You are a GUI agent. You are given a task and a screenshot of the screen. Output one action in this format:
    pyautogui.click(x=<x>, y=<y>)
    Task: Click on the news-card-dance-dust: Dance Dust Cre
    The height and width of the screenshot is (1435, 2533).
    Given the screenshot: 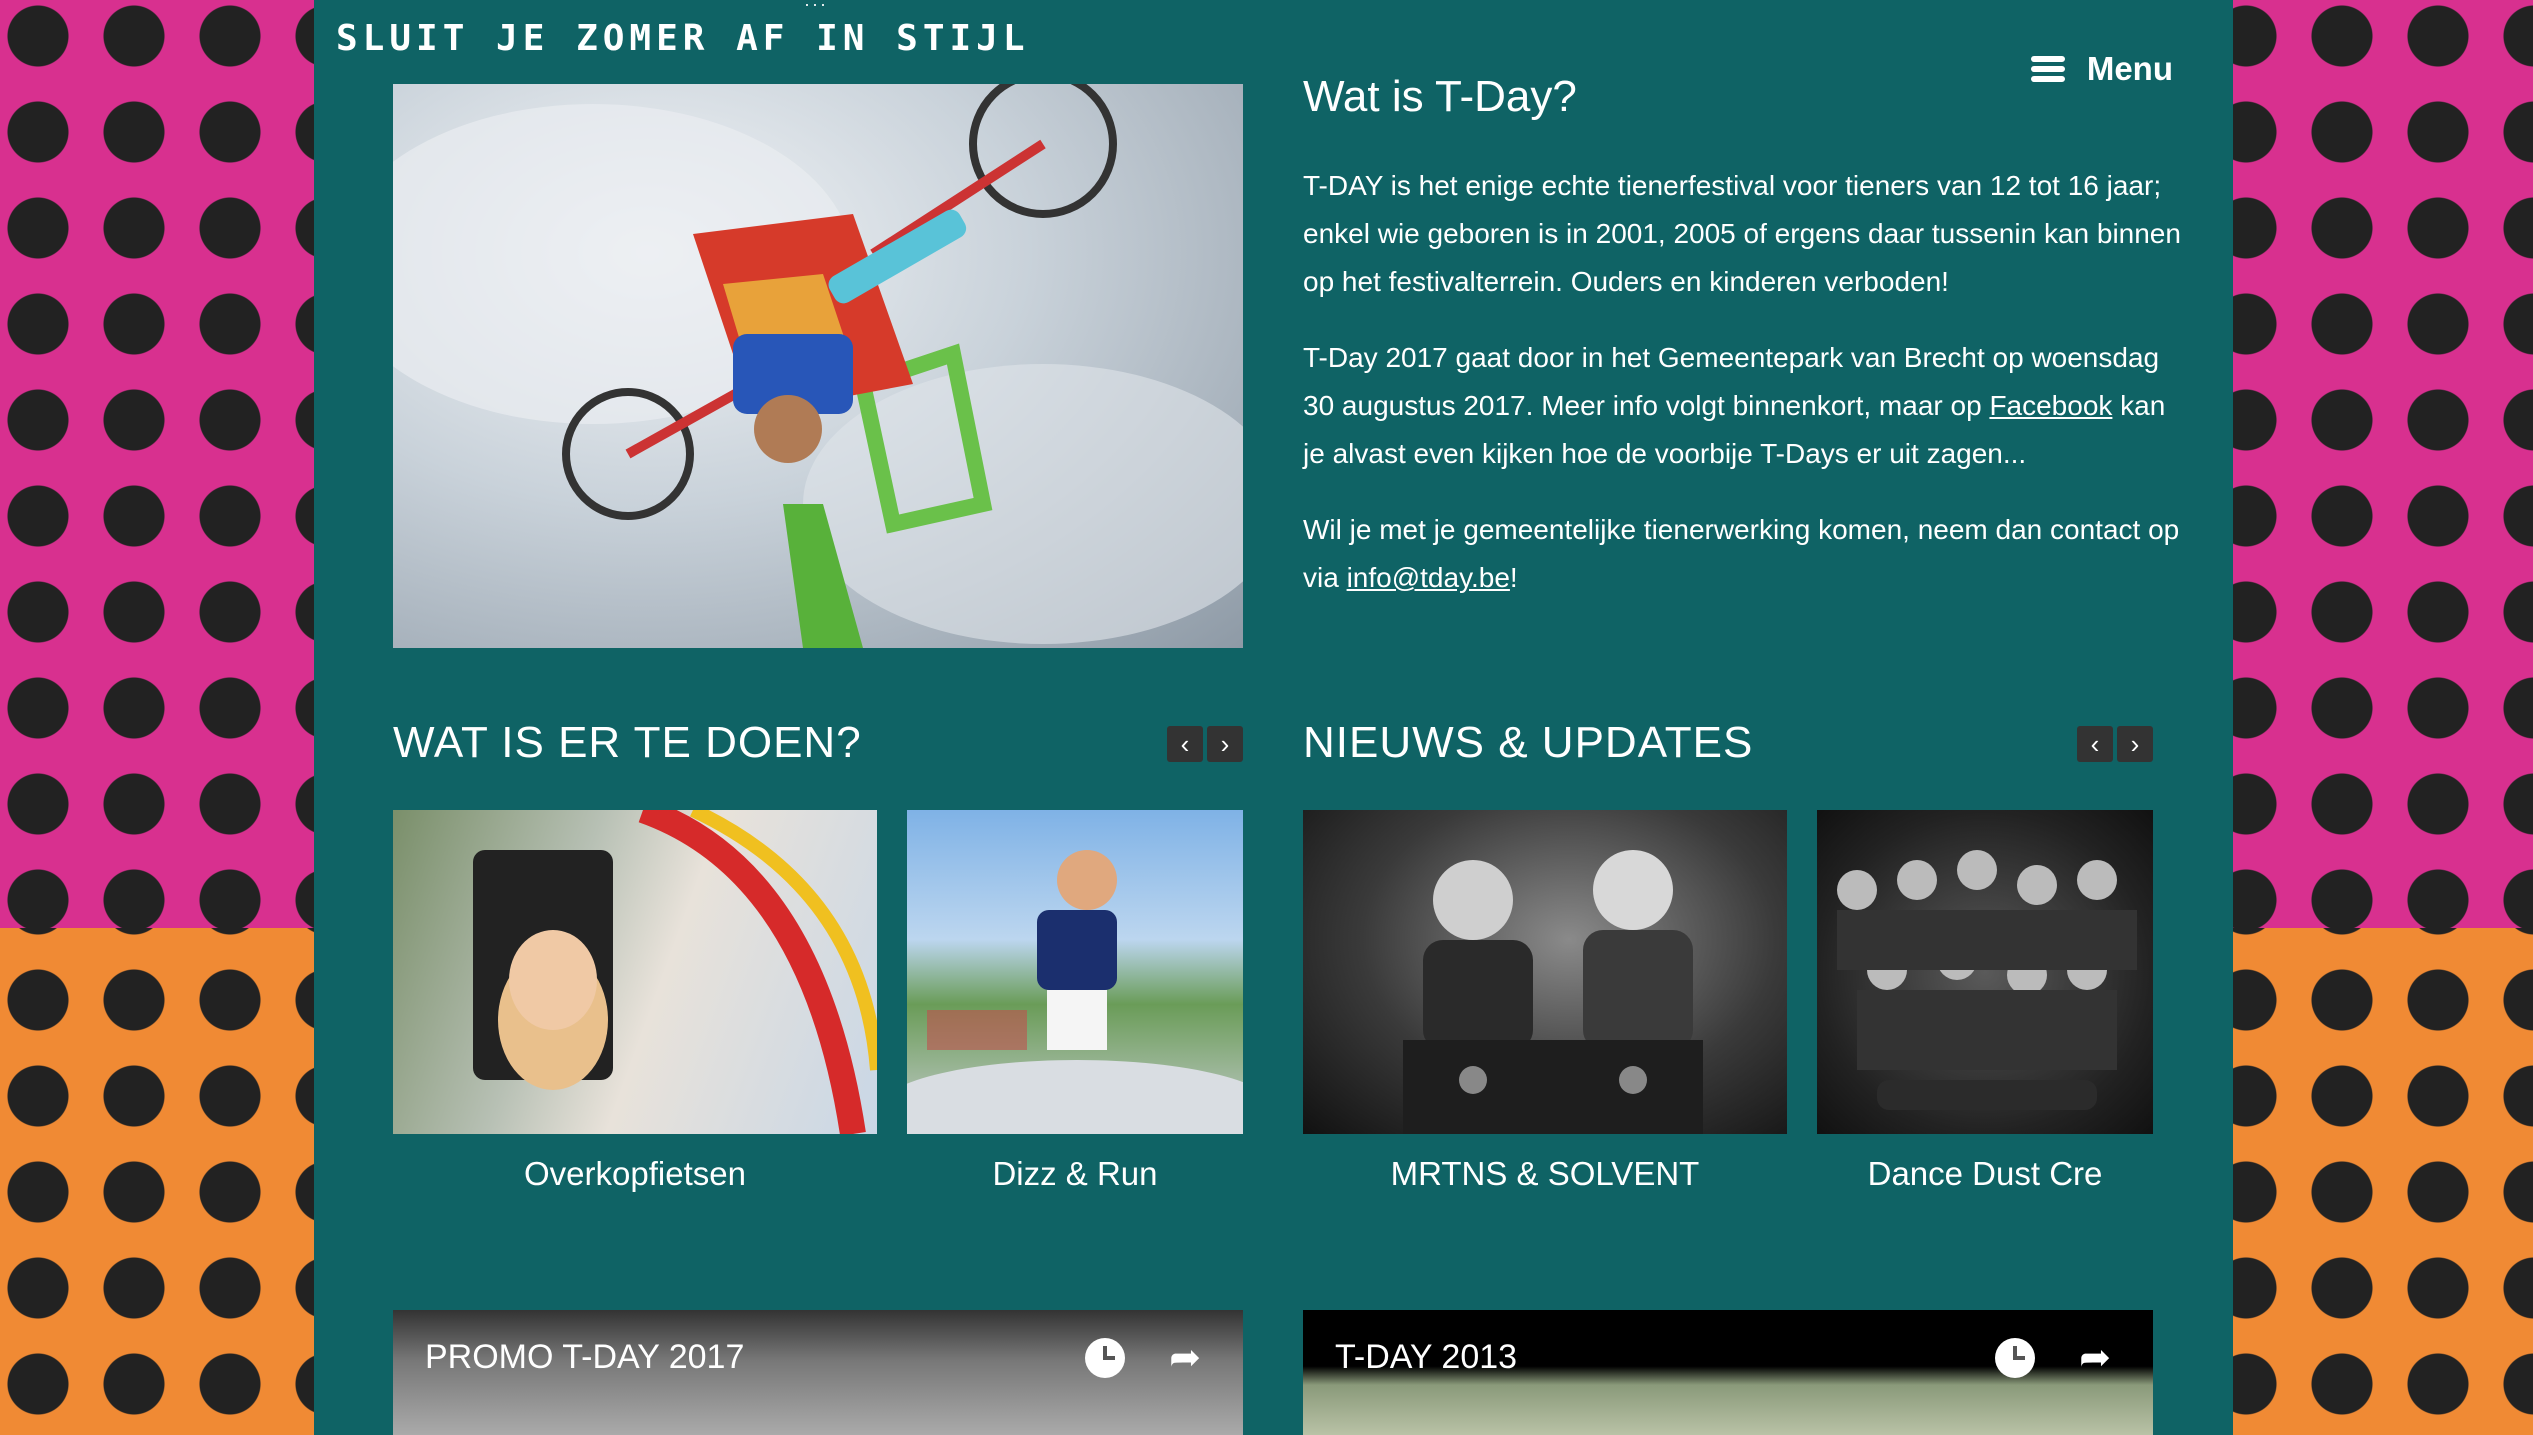 What is the action you would take?
    pyautogui.click(x=1985, y=1010)
    